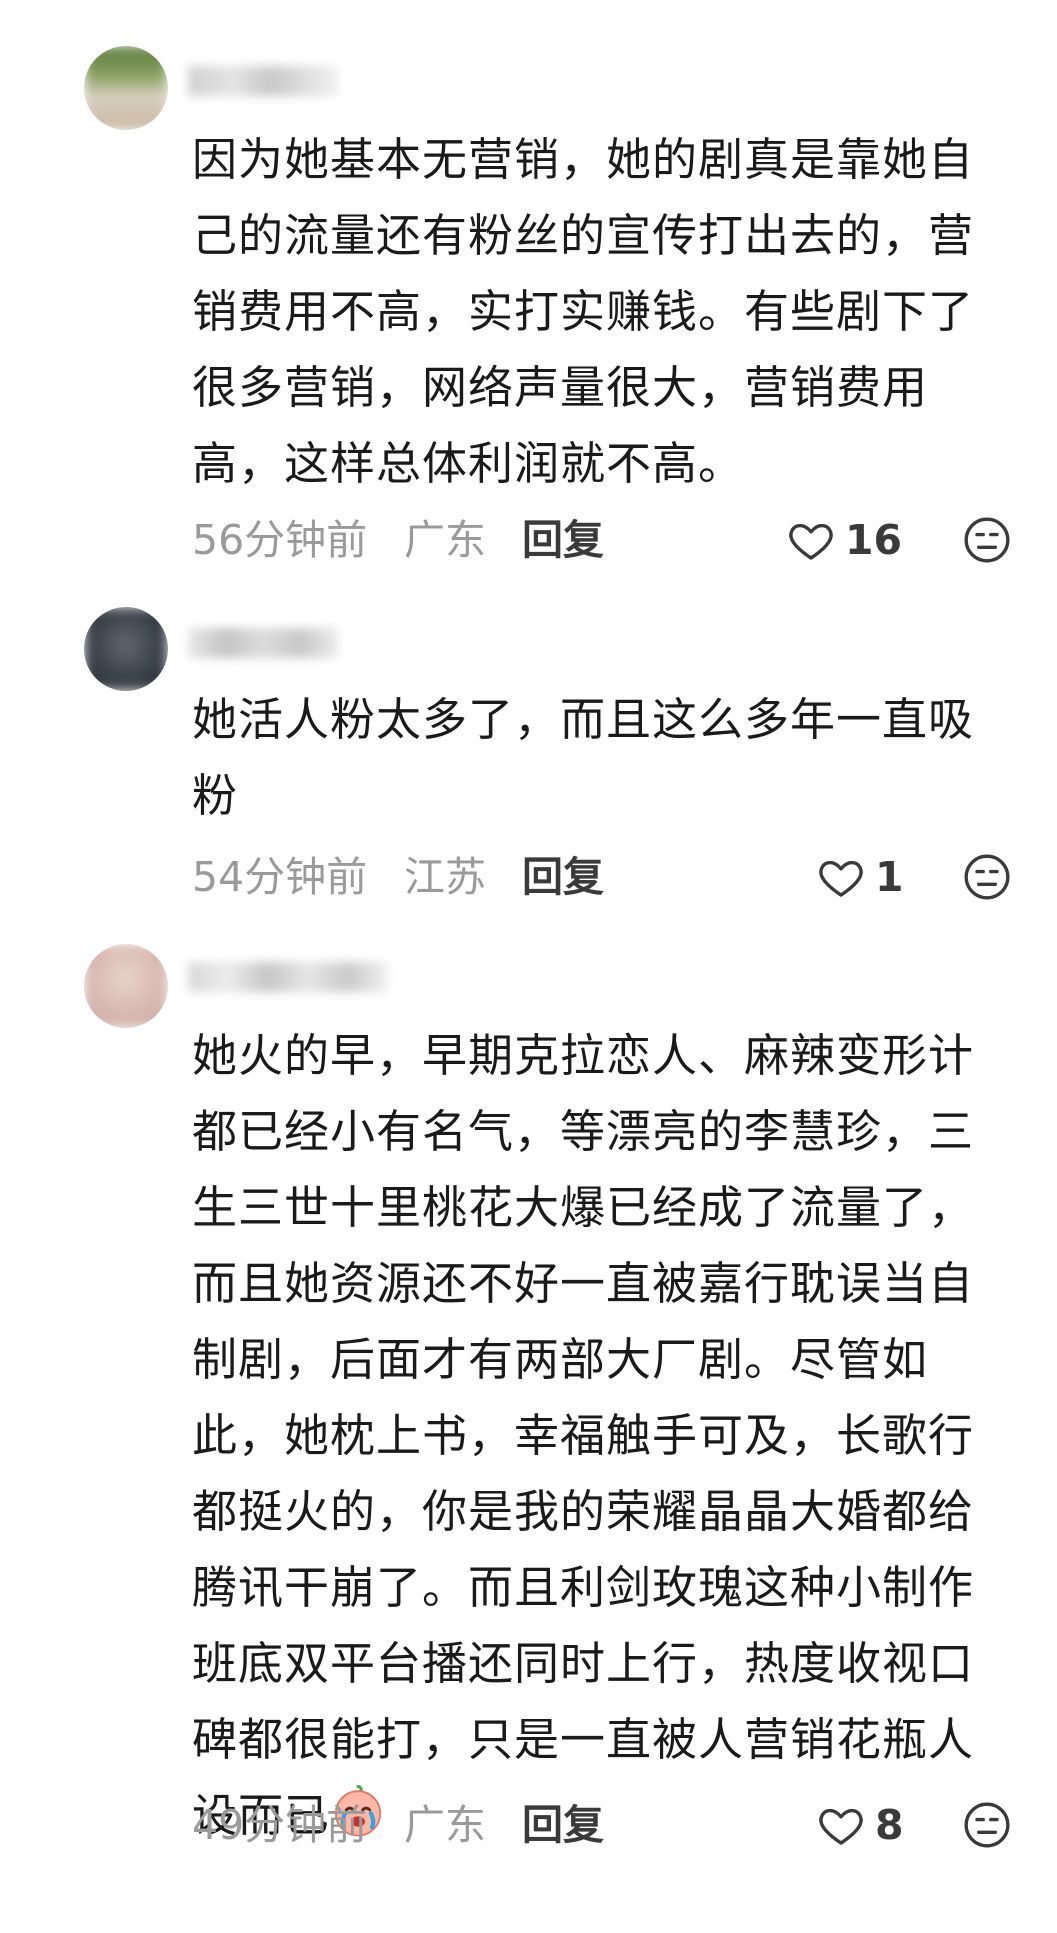 This screenshot has width=1057, height=1933. I want to click on comment-time: 56分钟前, so click(280, 540).